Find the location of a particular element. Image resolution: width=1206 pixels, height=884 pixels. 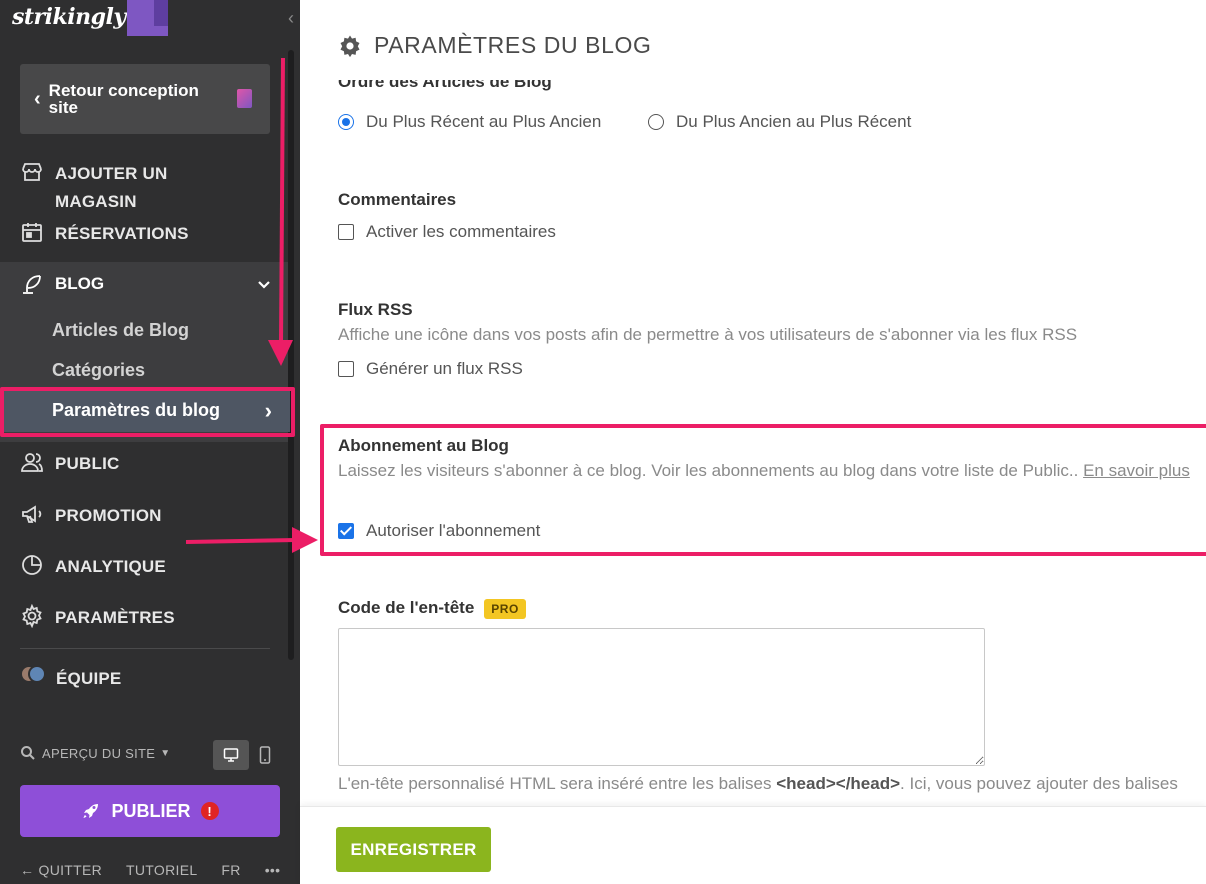

mobile-preview-toggle is located at coordinates (265, 755).